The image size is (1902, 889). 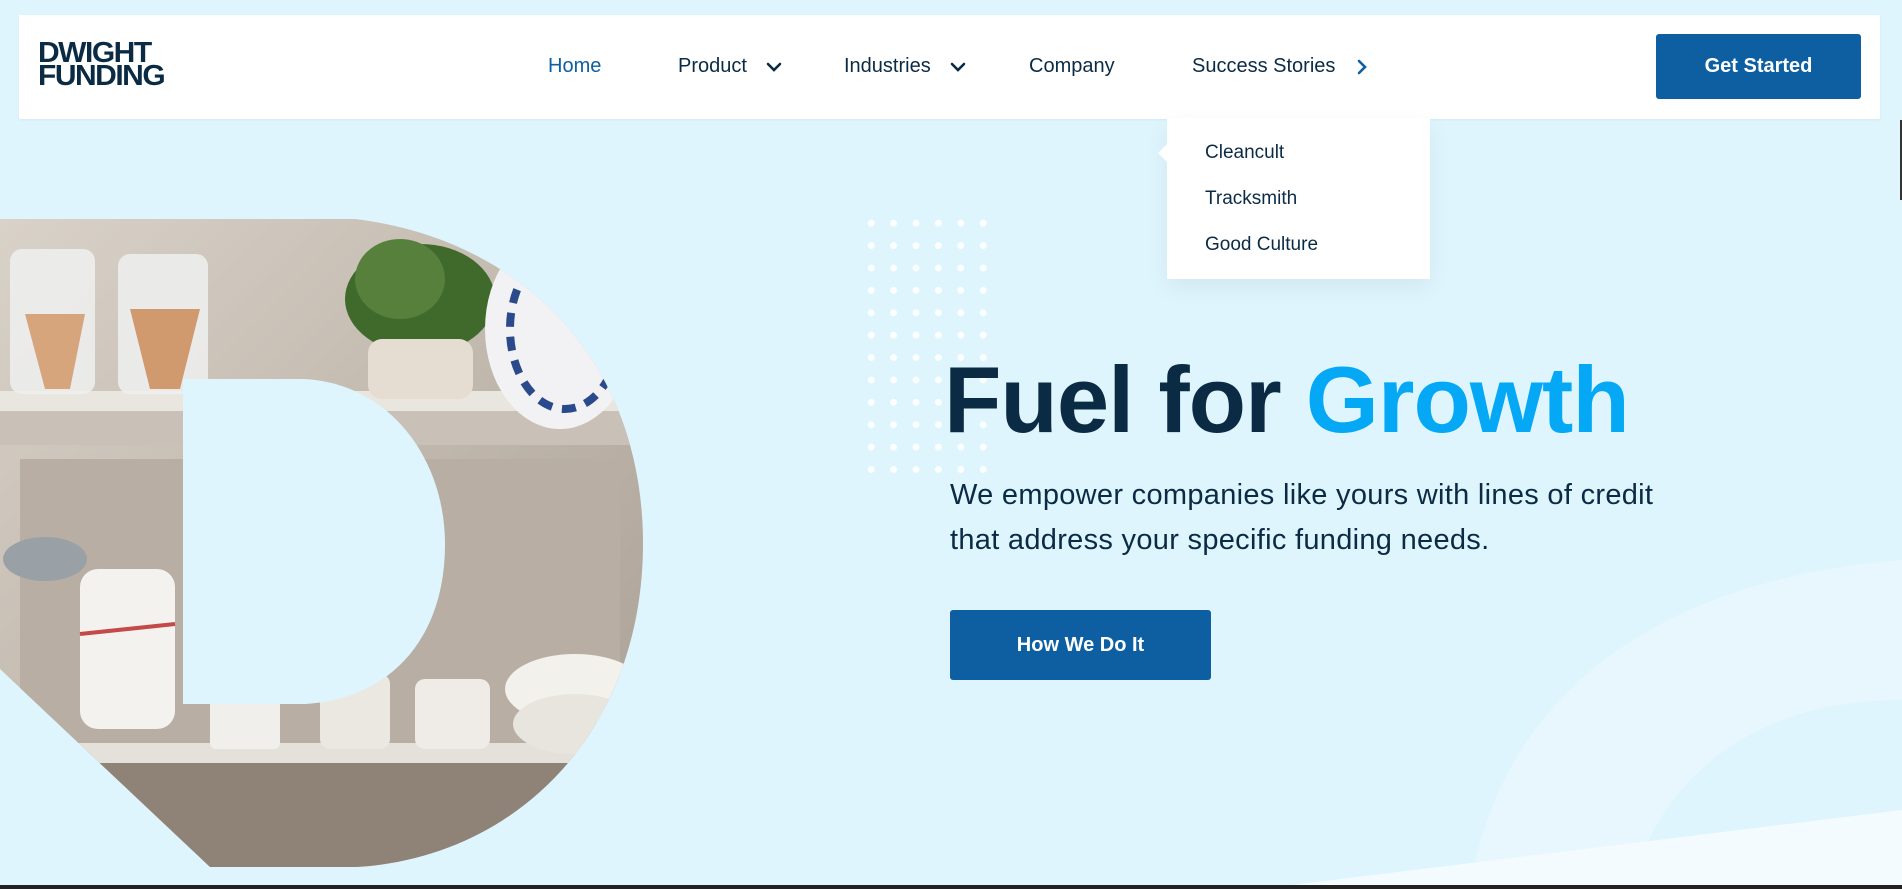 I want to click on nav-item-success-stories: Success Stories, so click(x=1281, y=66).